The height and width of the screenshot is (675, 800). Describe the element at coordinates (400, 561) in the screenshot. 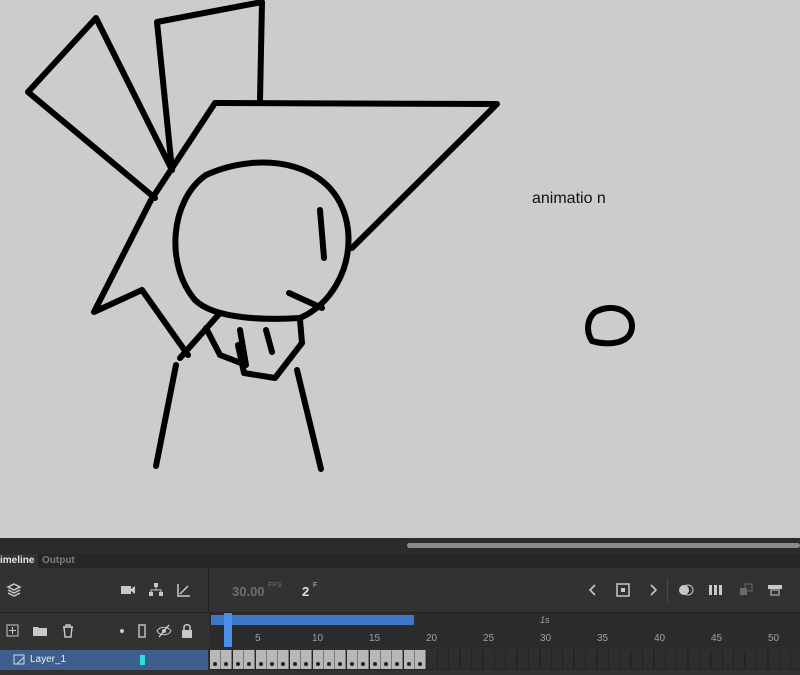

I see `panel-tabs: imeline Output` at that location.